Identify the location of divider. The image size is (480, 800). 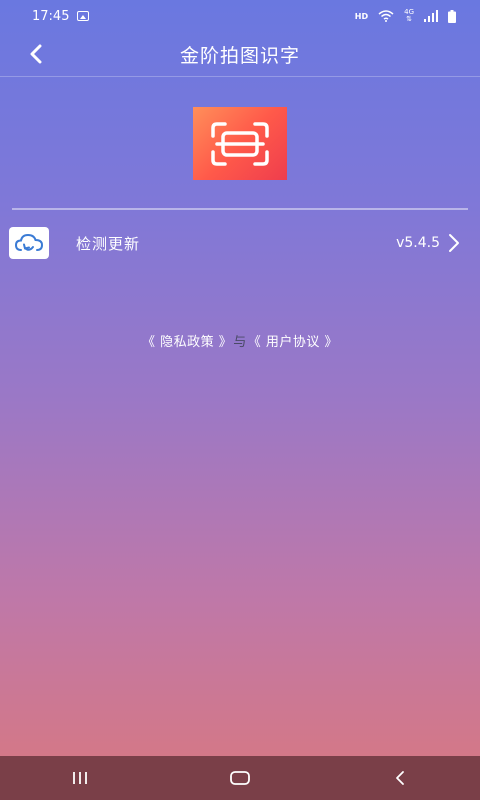
(240, 209).